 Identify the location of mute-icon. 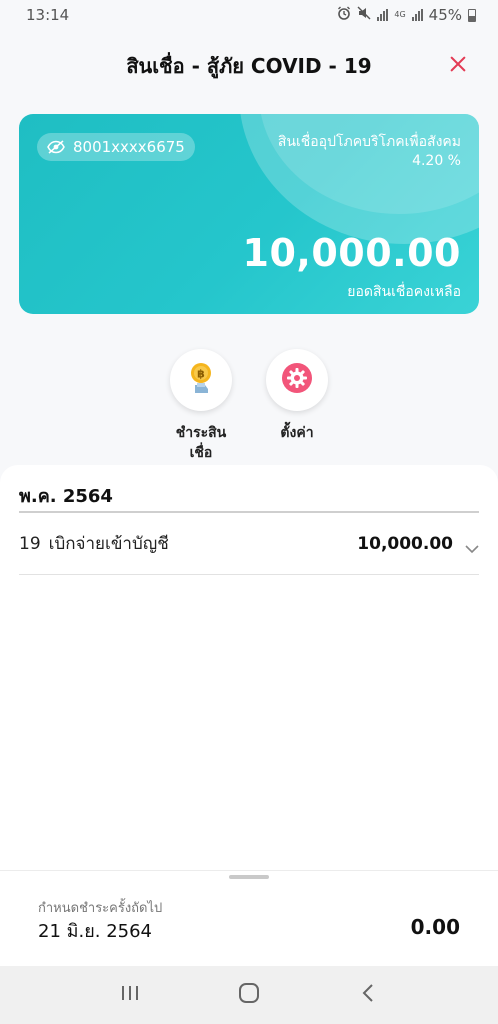
(364, 15).